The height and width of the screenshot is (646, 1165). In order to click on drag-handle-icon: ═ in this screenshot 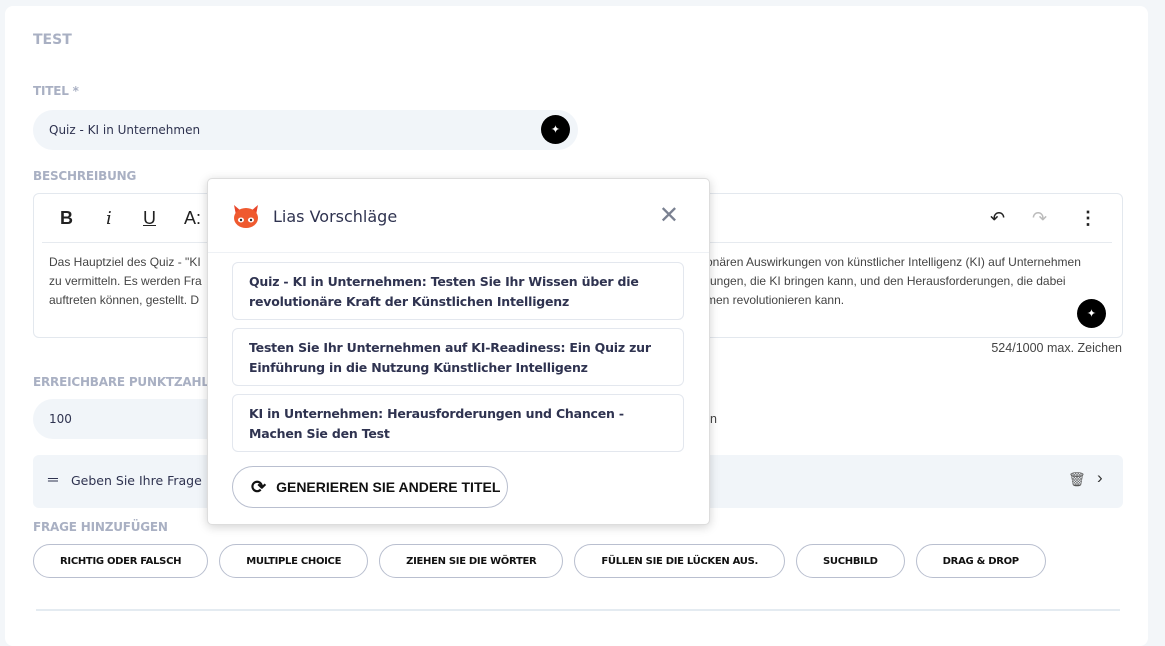, I will do `click(53, 479)`.